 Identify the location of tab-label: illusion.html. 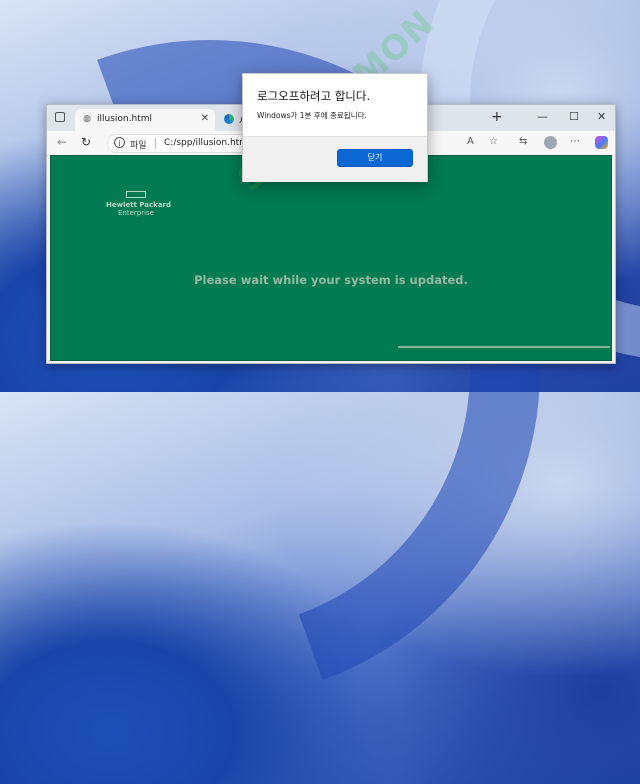
(124, 119).